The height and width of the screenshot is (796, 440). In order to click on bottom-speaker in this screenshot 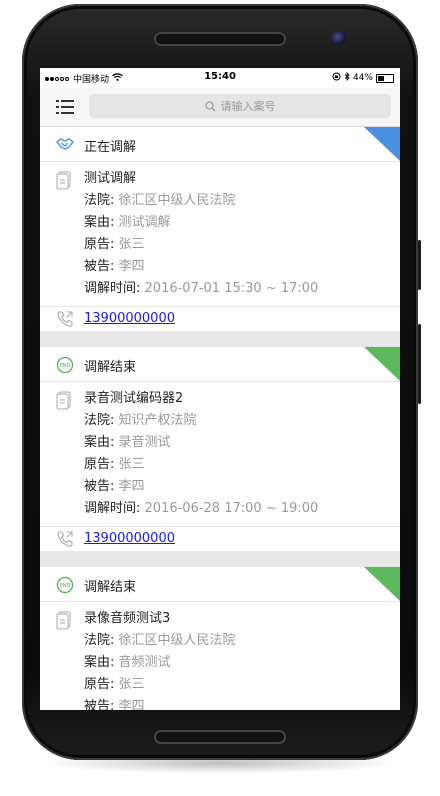, I will do `click(220, 737)`.